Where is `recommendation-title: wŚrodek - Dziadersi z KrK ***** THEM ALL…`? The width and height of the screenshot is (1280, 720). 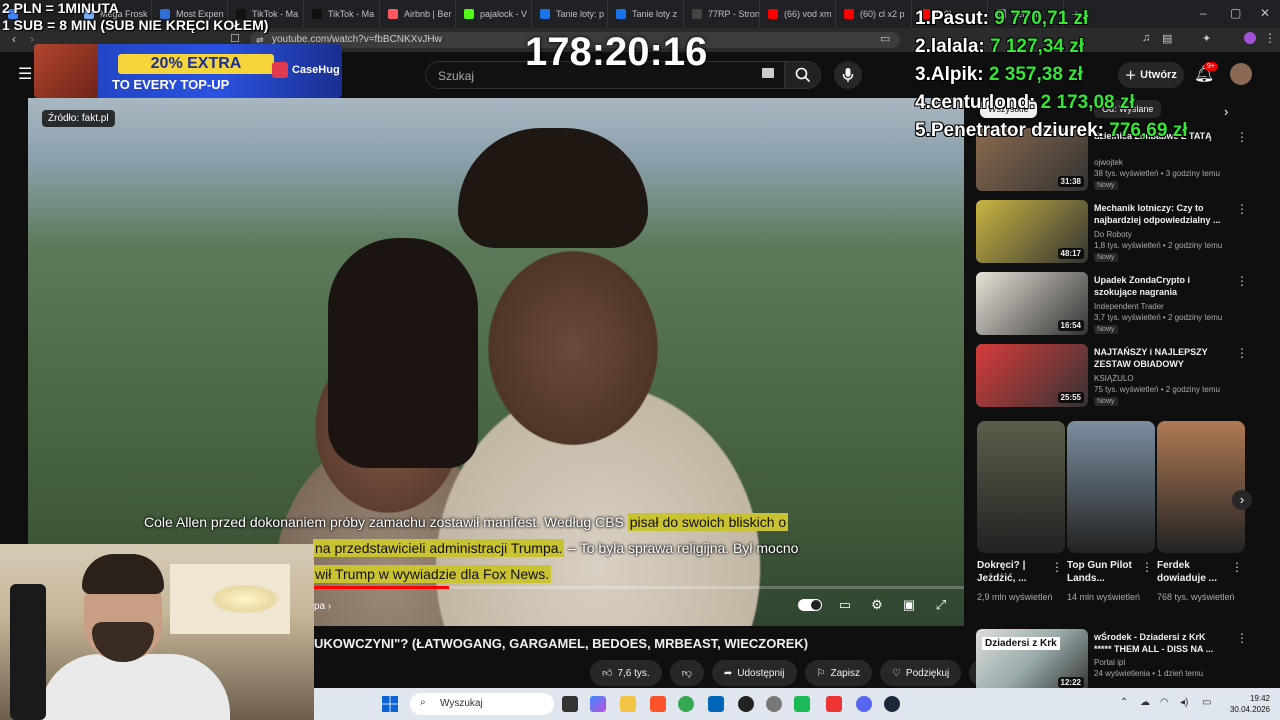 recommendation-title: wŚrodek - Dziadersi z KrK ***** THEM ALL… is located at coordinates (1154, 643).